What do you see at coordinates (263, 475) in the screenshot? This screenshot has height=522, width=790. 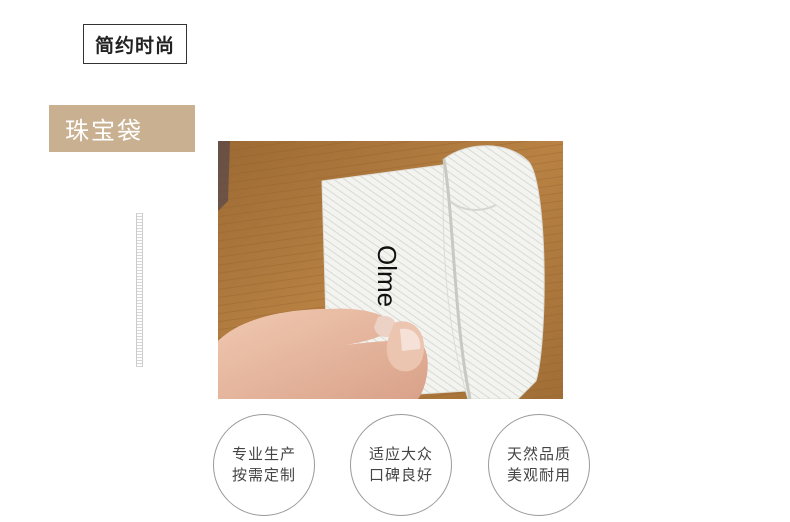 I see `feature-line: 按需定制` at bounding box center [263, 475].